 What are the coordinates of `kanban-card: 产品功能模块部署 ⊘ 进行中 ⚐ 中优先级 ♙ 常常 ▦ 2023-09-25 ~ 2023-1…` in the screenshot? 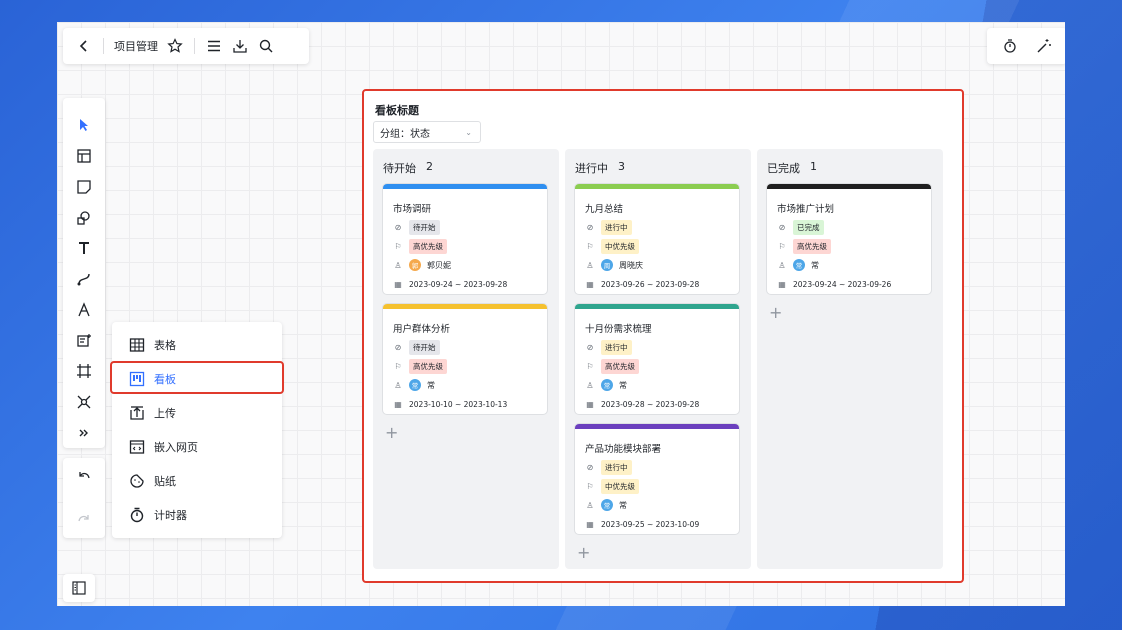 It's located at (657, 479).